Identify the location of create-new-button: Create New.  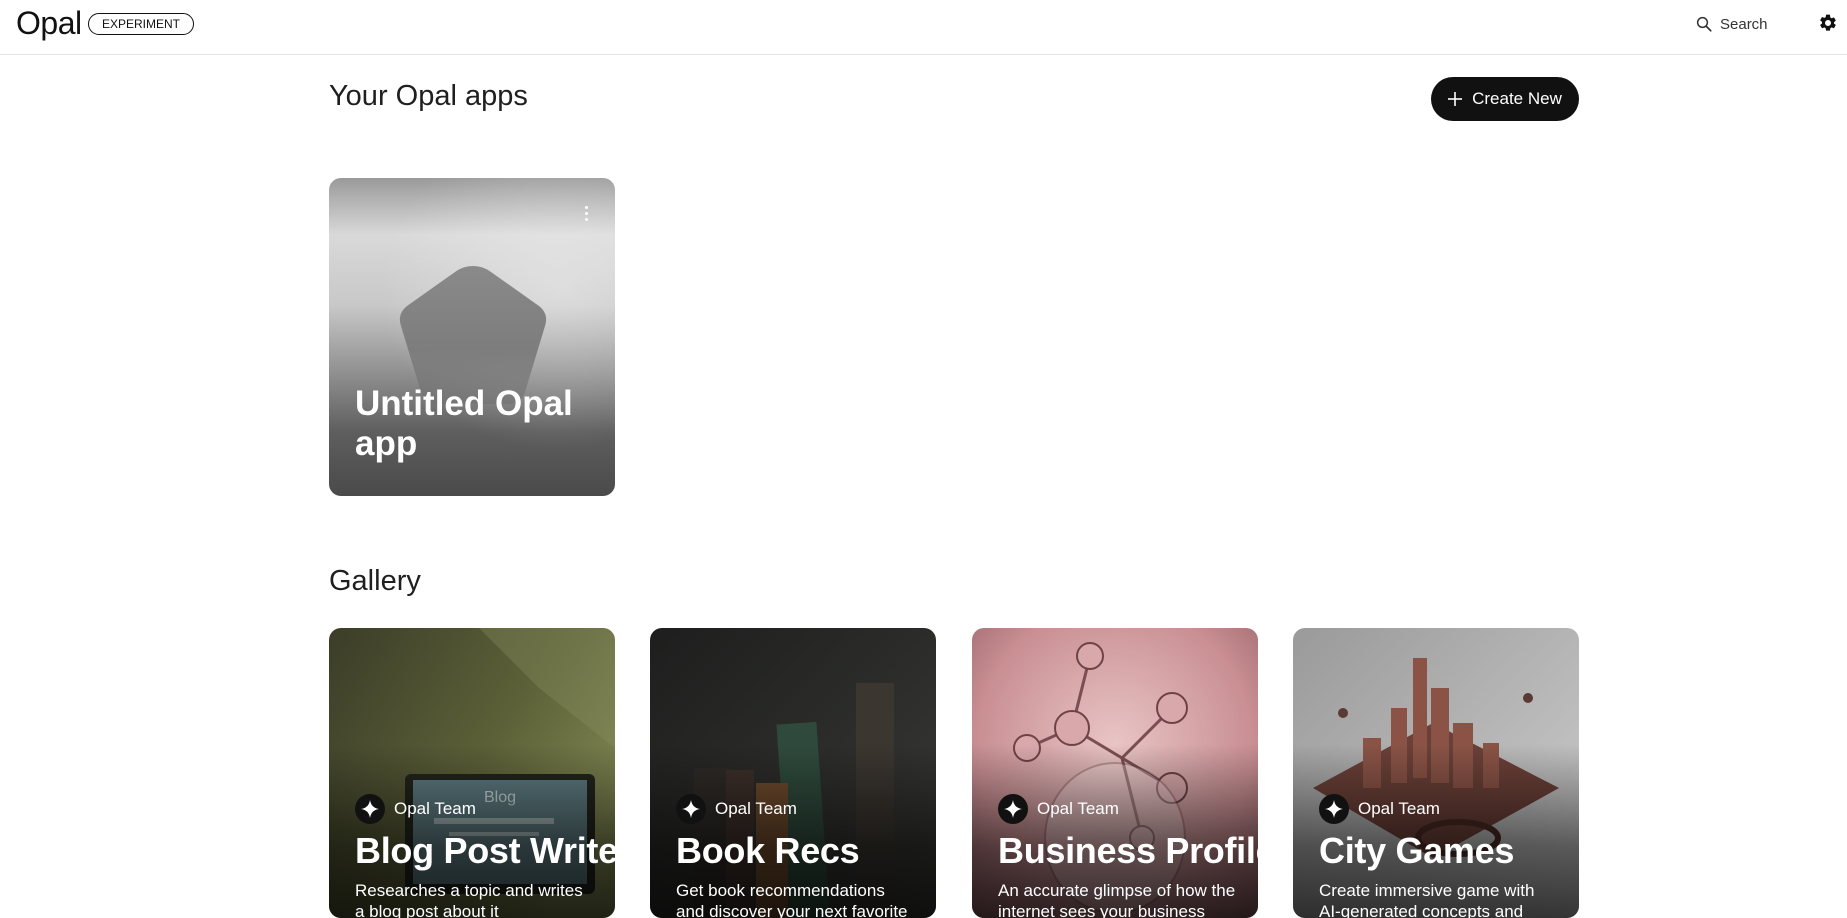
(1505, 99).